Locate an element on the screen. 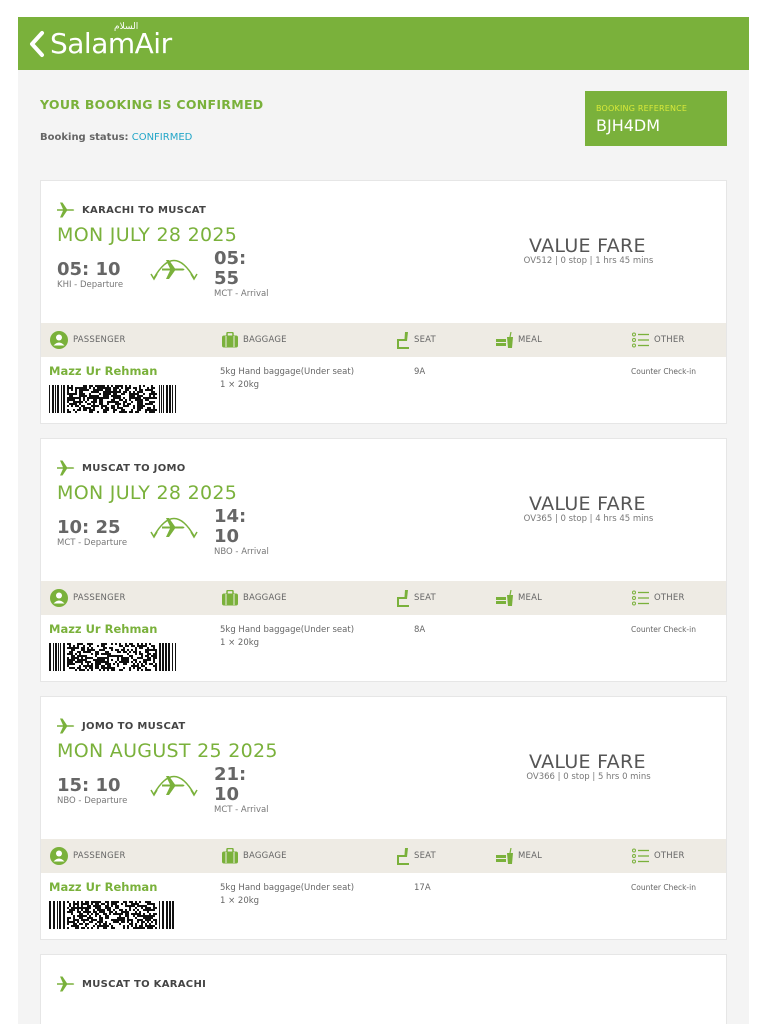 This screenshot has width=768, height=1024. confirmation-title: YOUR BOOKING IS CONFIRMED is located at coordinates (152, 104).